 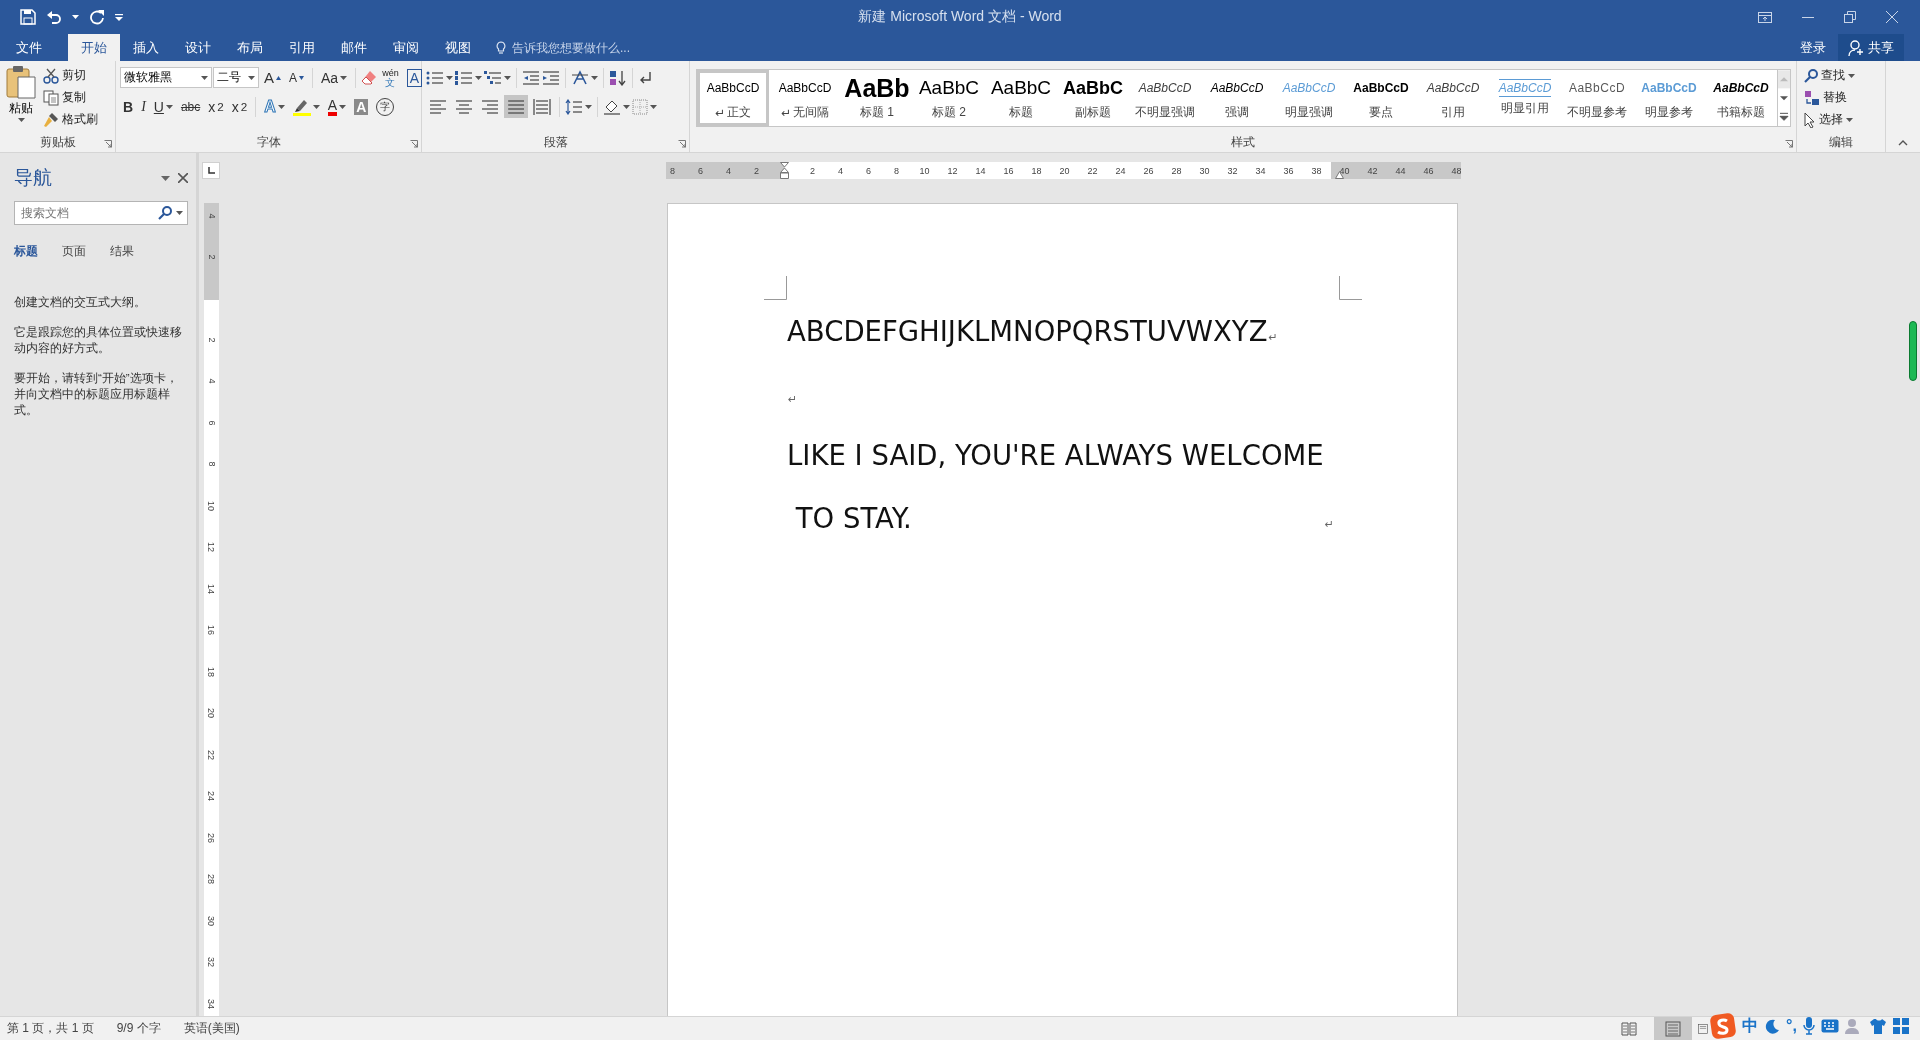 I want to click on close-icon, so click(x=183, y=178).